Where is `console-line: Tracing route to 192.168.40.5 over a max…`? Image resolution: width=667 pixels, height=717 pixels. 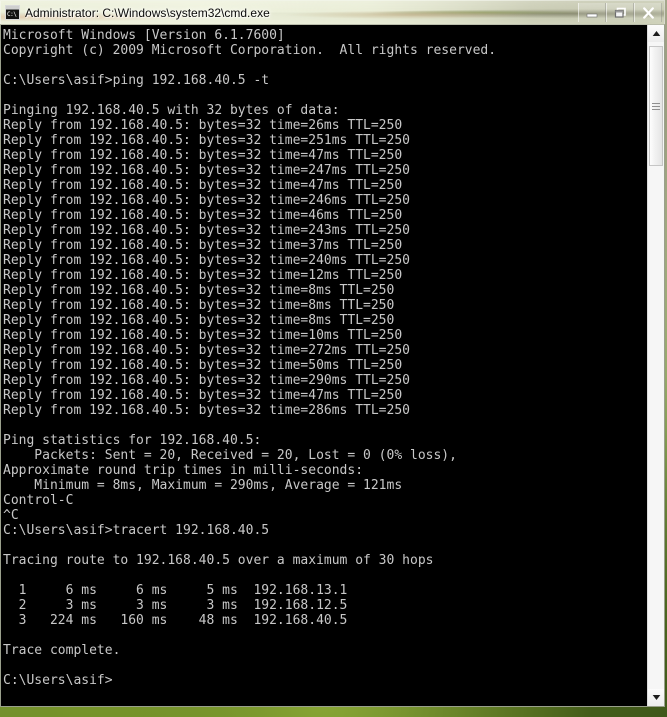
console-line: Tracing route to 192.168.40.5 over a max… is located at coordinates (218, 560).